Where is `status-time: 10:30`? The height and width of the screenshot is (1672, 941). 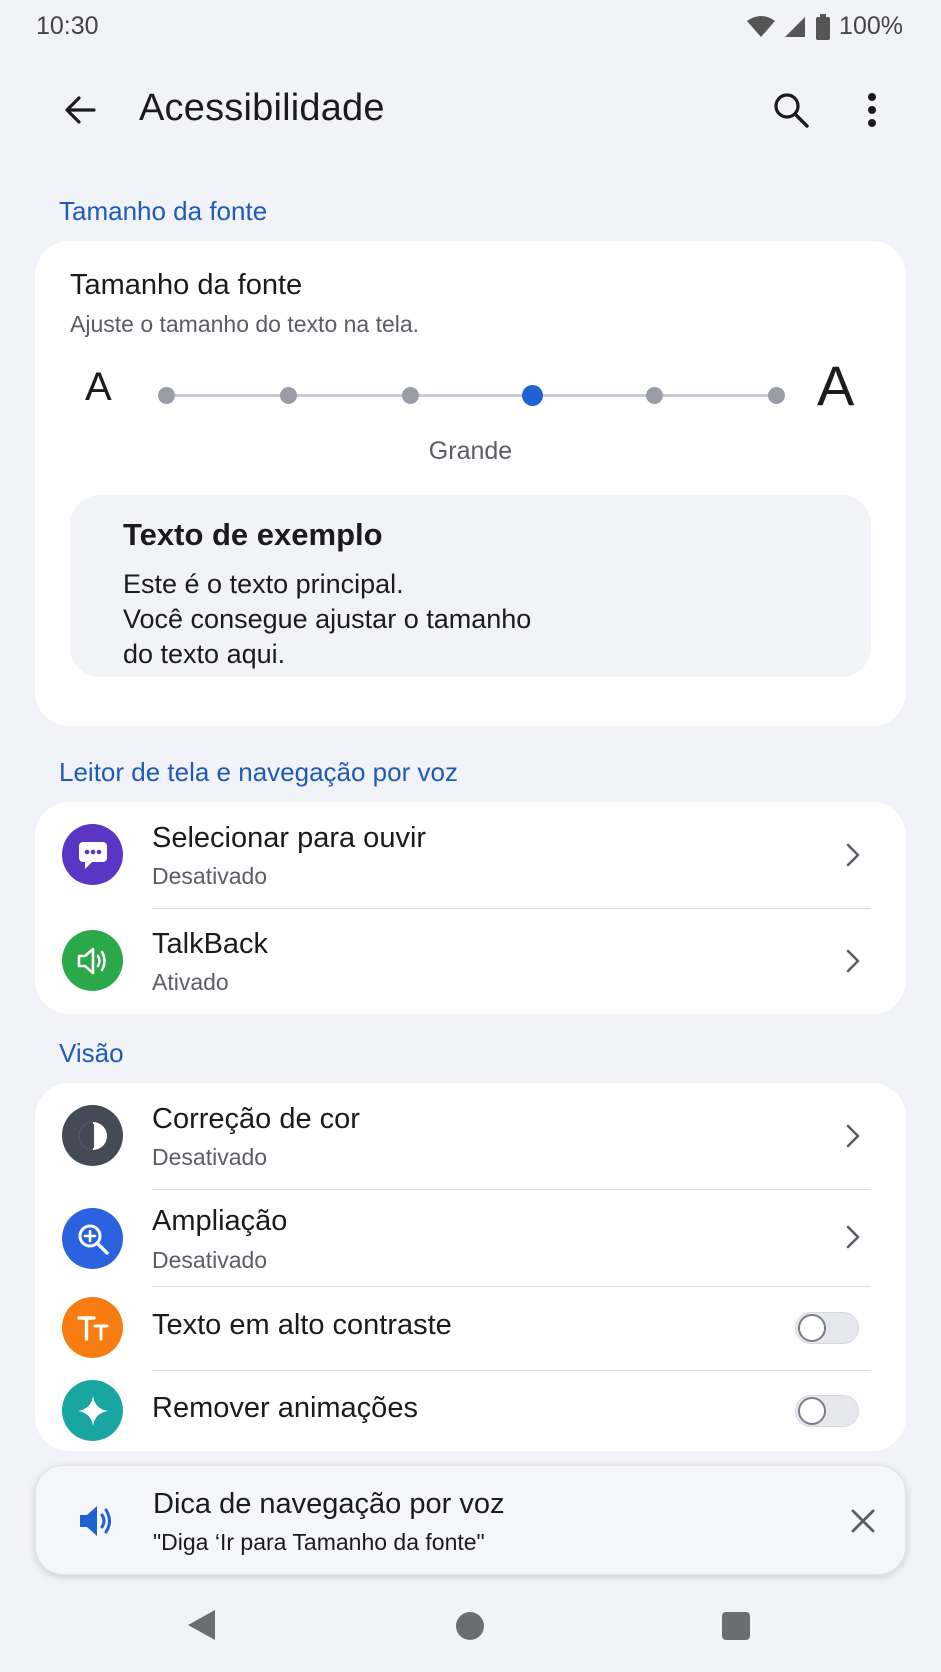 status-time: 10:30 is located at coordinates (67, 26).